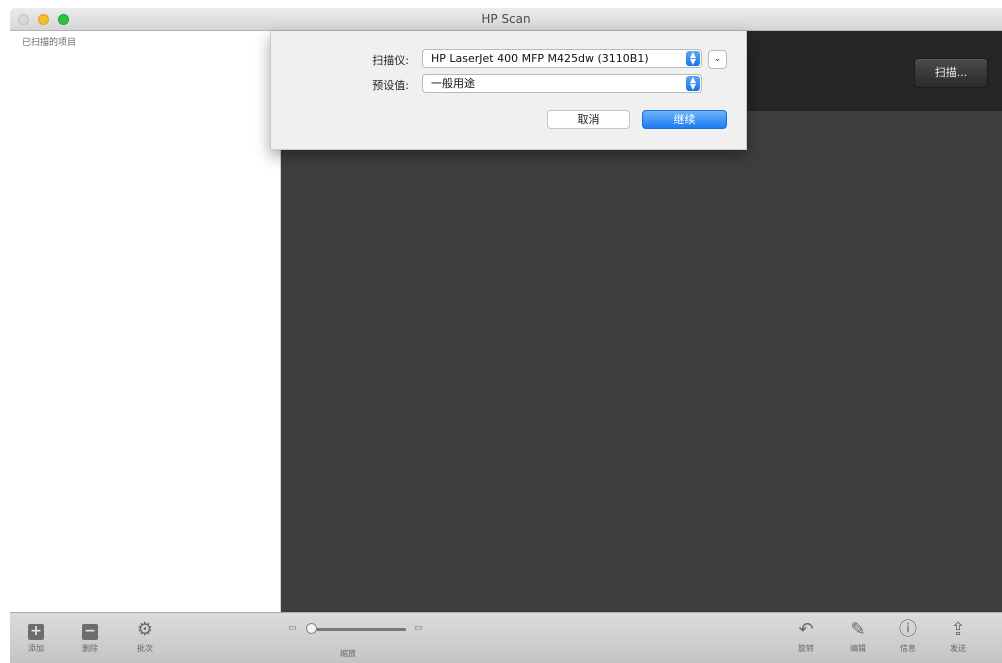 This screenshot has height=663, width=1002. I want to click on gear-icon: ⚙, so click(145, 629).